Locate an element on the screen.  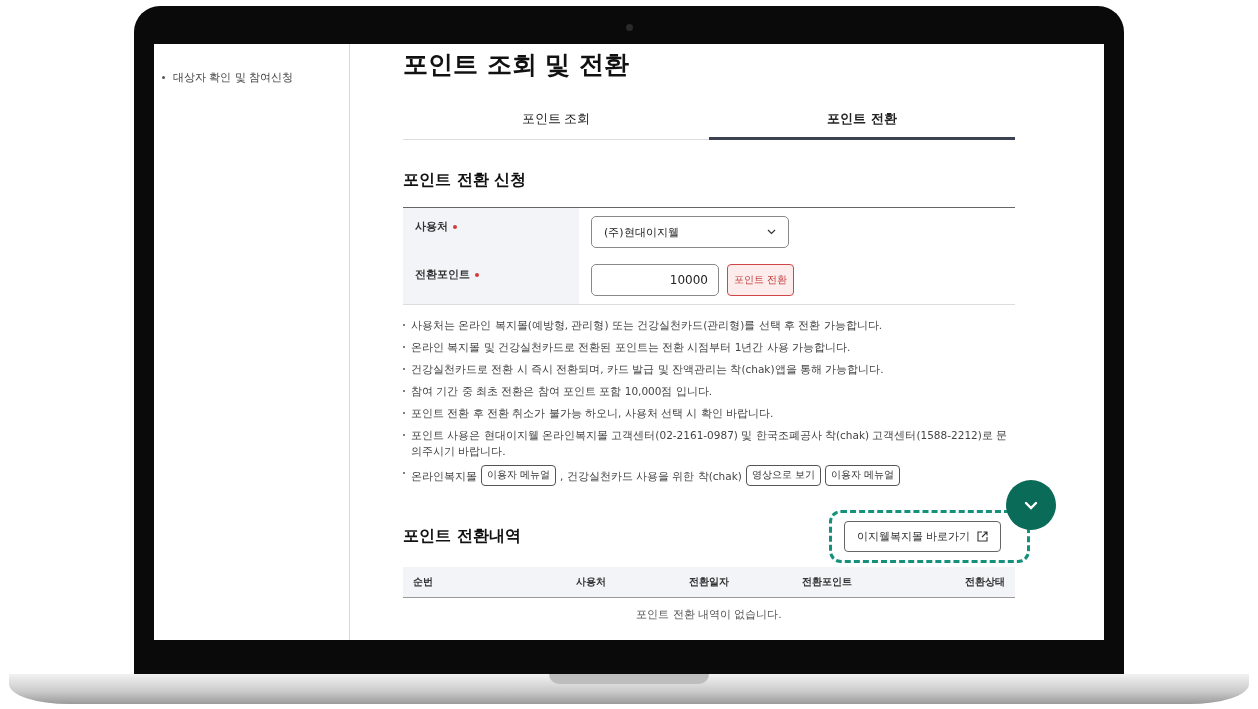
bullet-icon is located at coordinates (163, 77).